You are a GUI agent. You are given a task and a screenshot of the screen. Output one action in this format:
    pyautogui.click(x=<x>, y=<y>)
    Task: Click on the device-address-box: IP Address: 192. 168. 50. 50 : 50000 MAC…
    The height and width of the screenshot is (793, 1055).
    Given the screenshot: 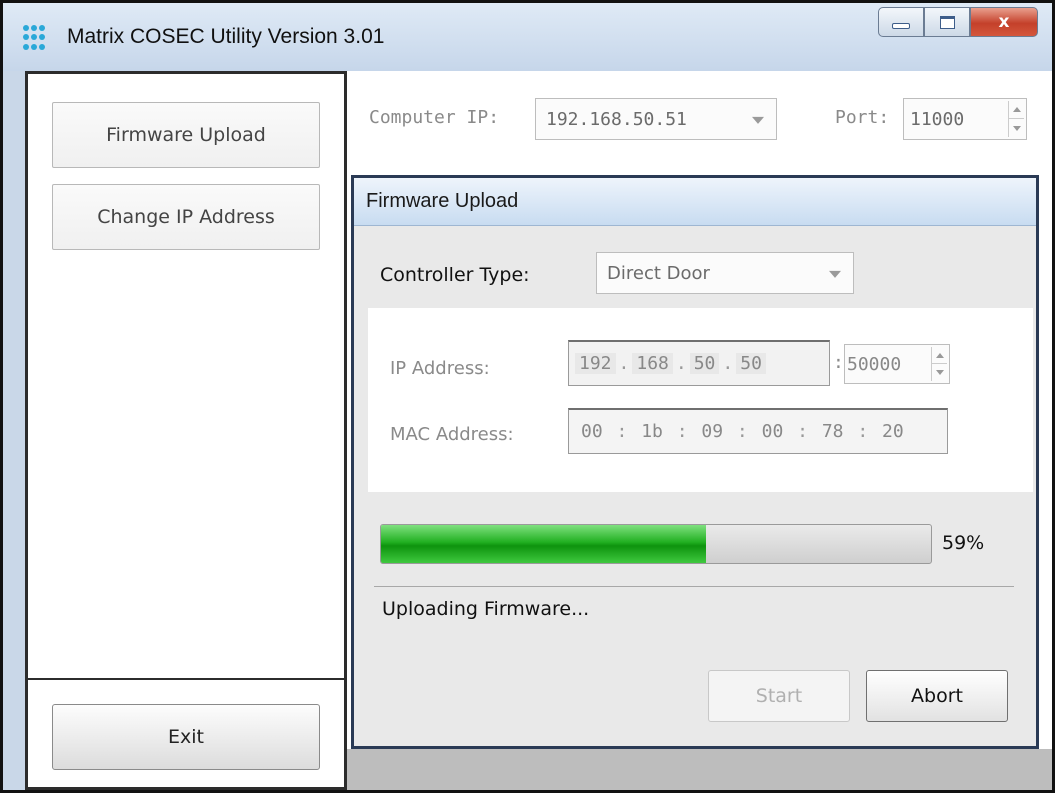 What is the action you would take?
    pyautogui.click(x=700, y=400)
    